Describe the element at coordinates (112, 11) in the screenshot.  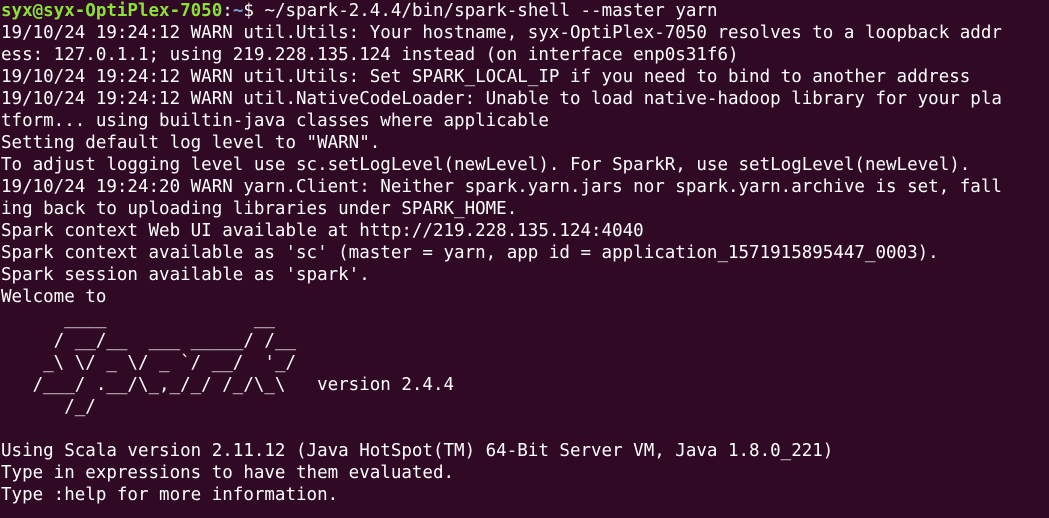
I see `prompt-user-host: syx@syx-OptiPlex-7050` at that location.